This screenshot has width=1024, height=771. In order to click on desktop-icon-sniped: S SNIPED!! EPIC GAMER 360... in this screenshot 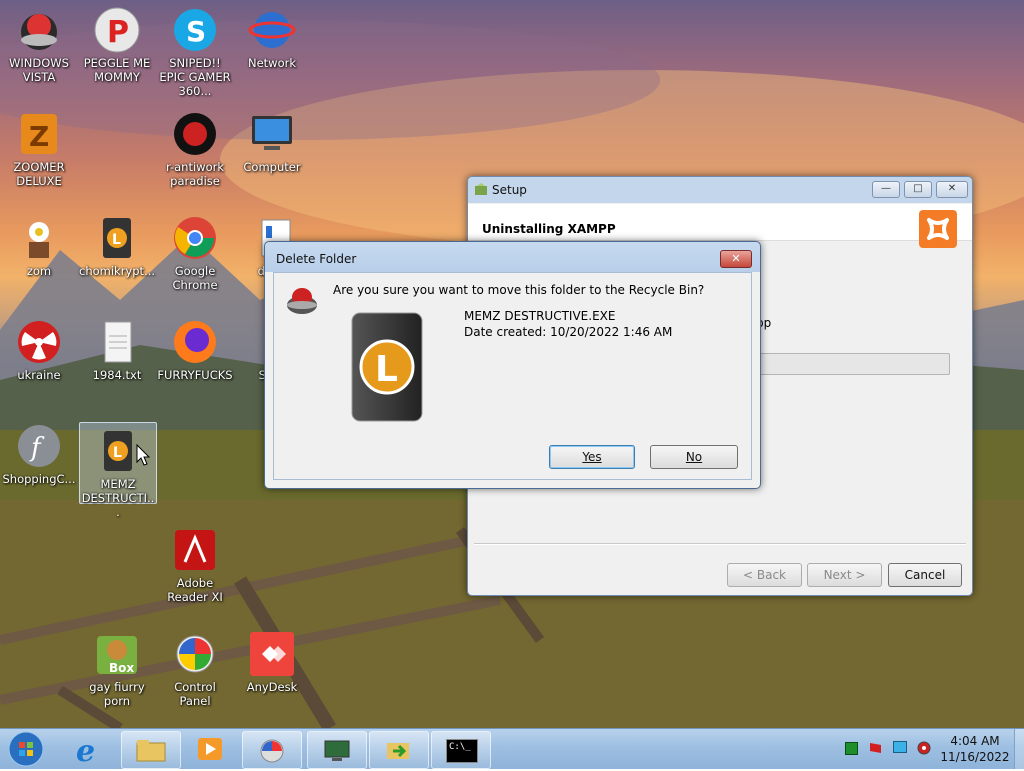, I will do `click(195, 50)`.